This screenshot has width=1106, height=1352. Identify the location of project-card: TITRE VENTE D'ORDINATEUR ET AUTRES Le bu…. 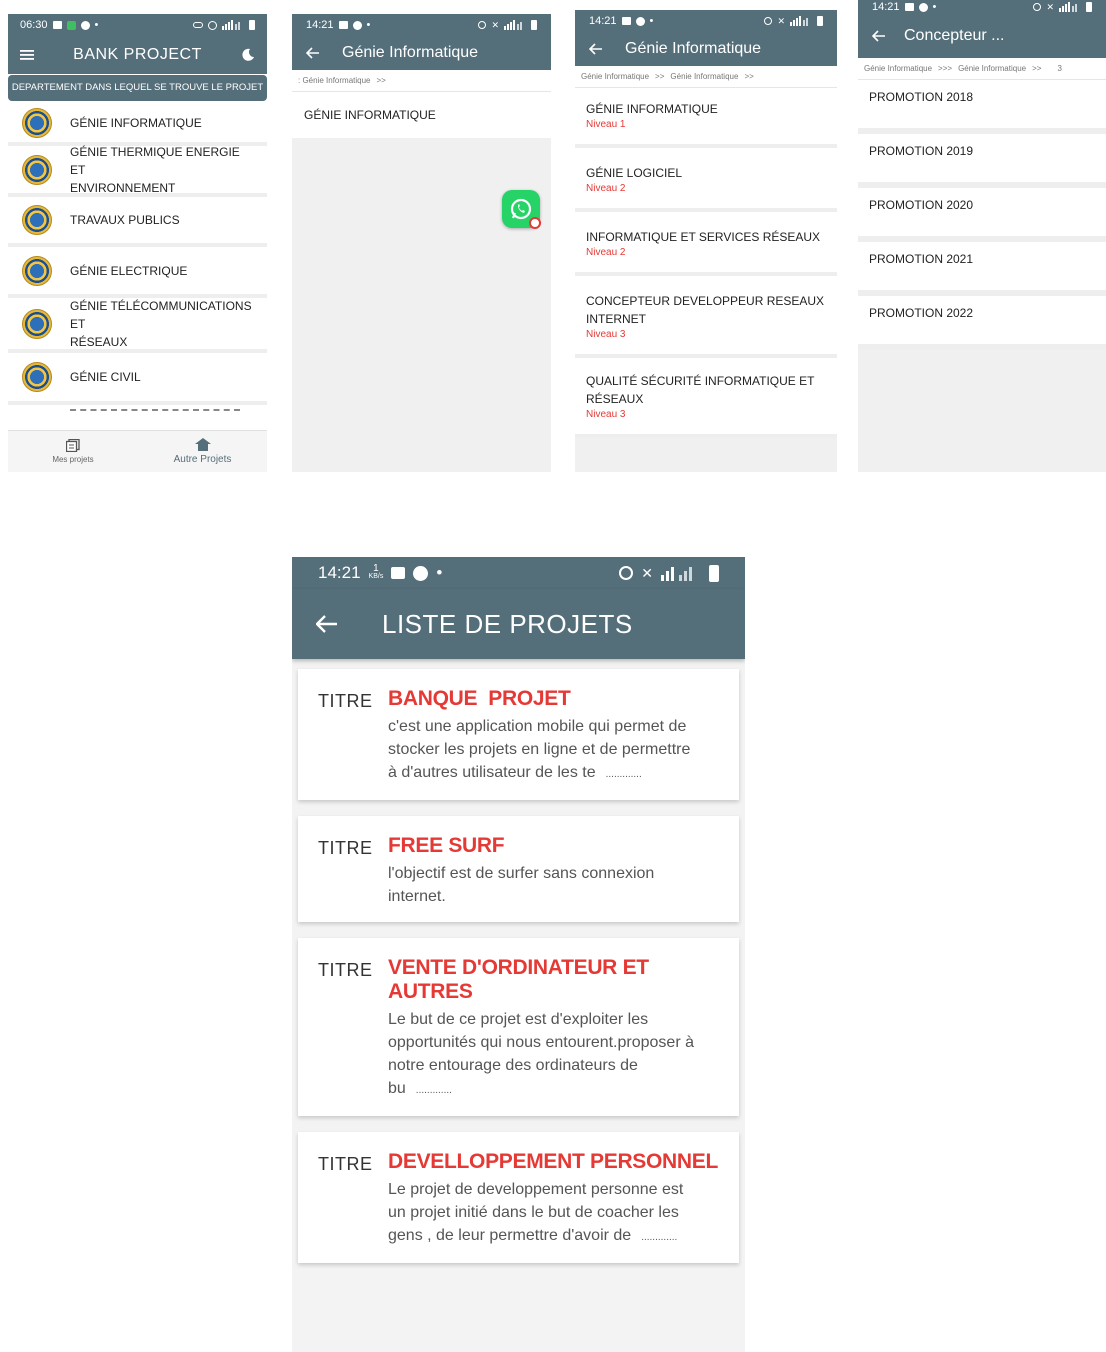
(518, 1027).